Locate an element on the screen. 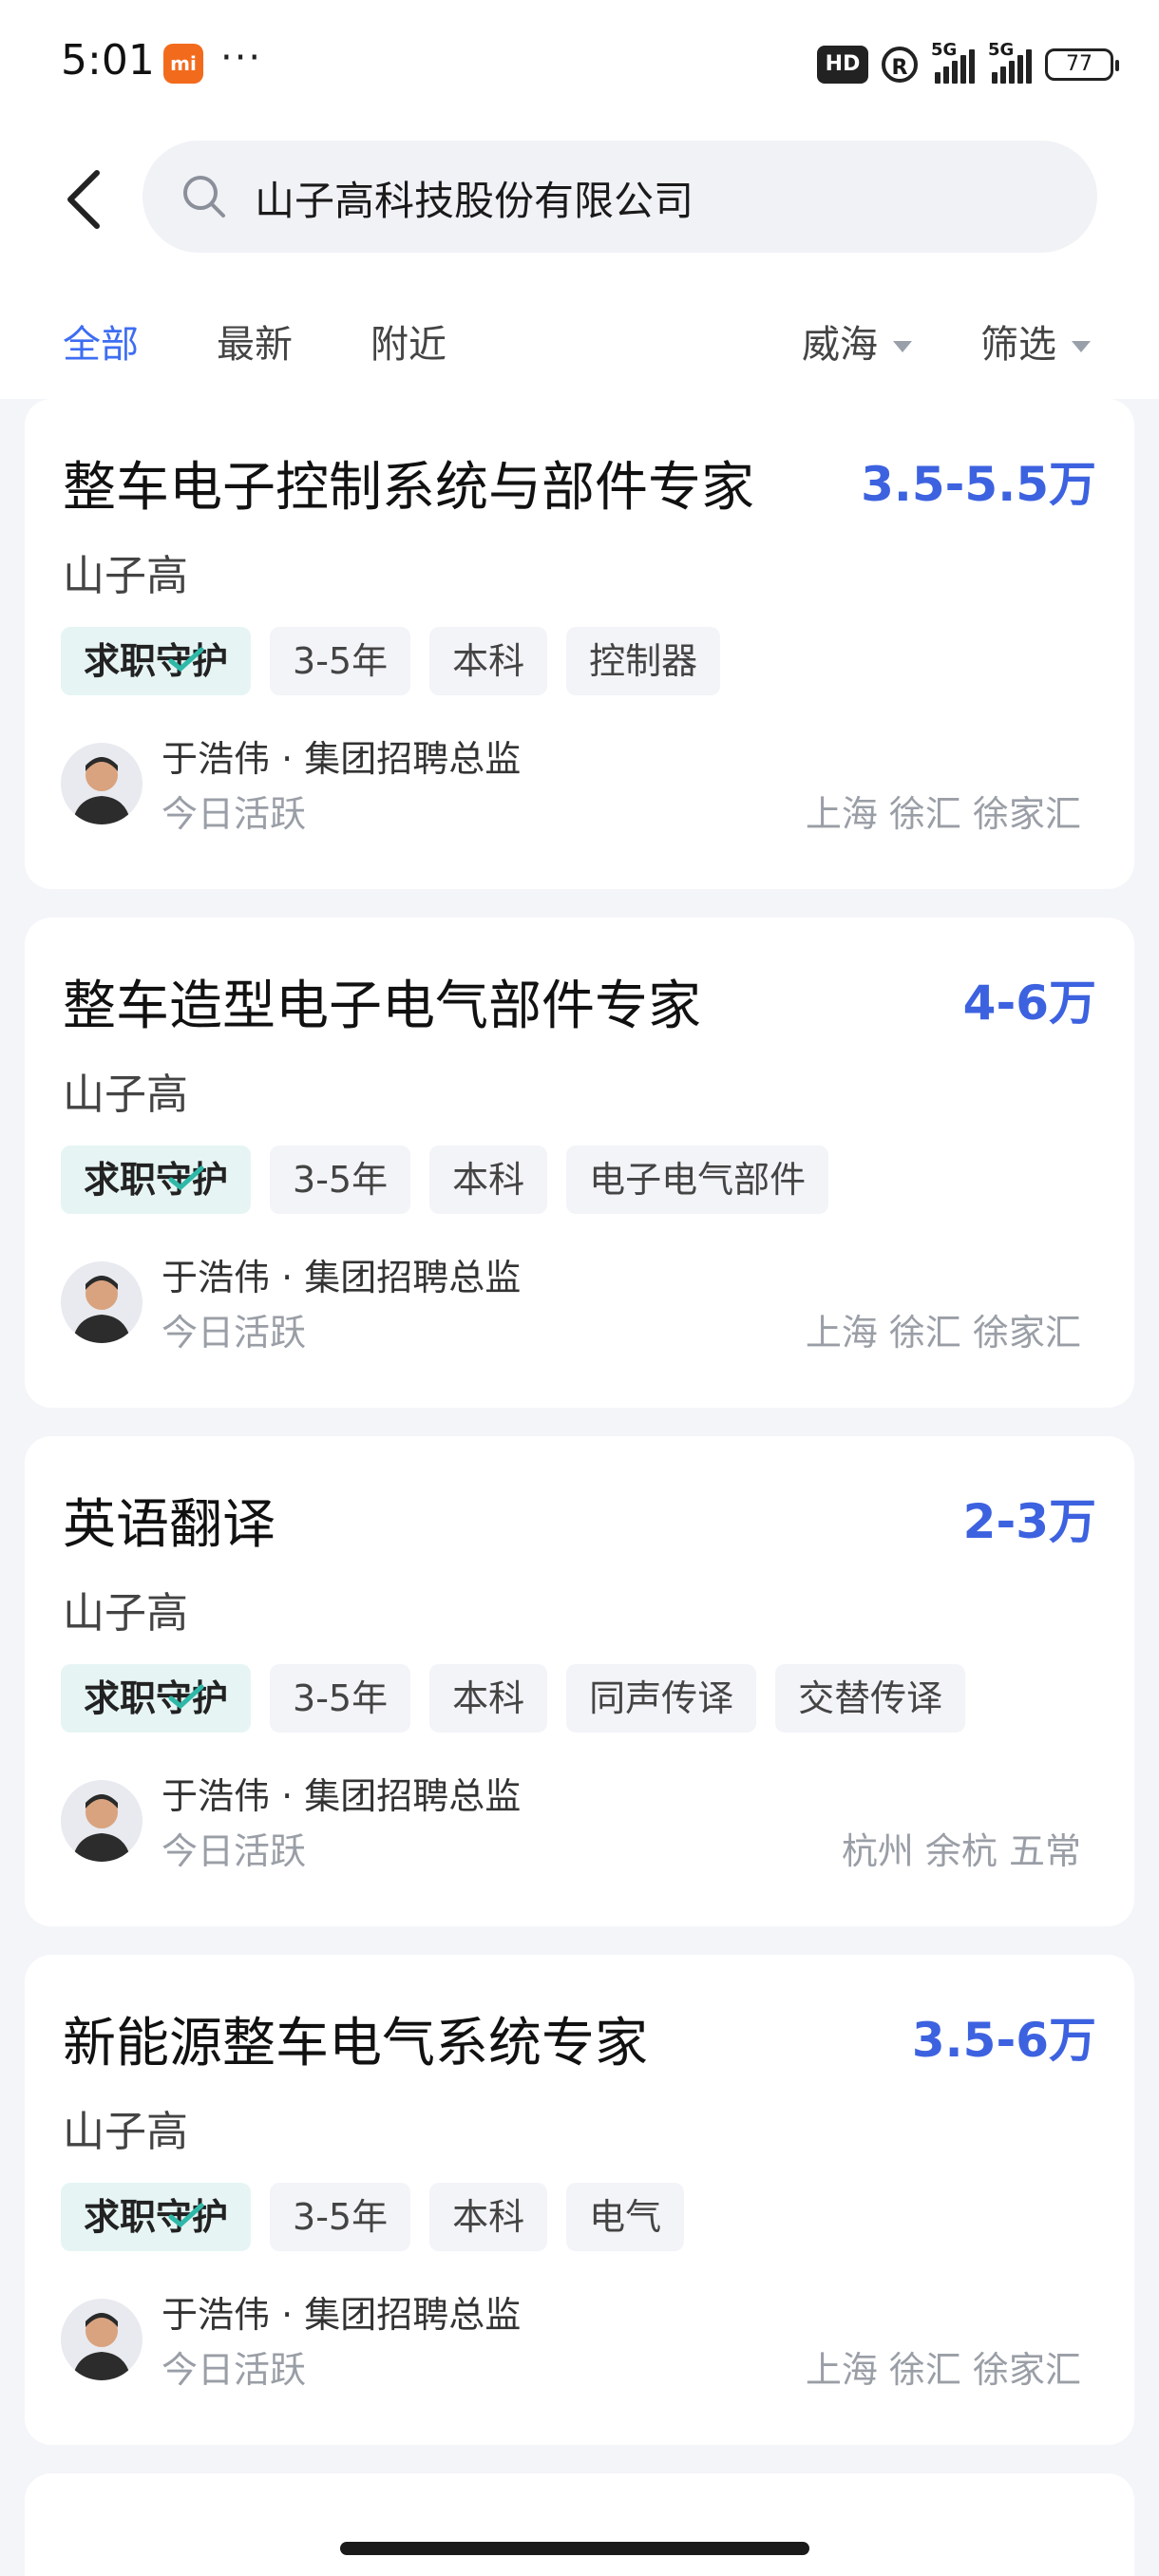  job-title: 新能源整车电气系统专家 is located at coordinates (355, 2043).